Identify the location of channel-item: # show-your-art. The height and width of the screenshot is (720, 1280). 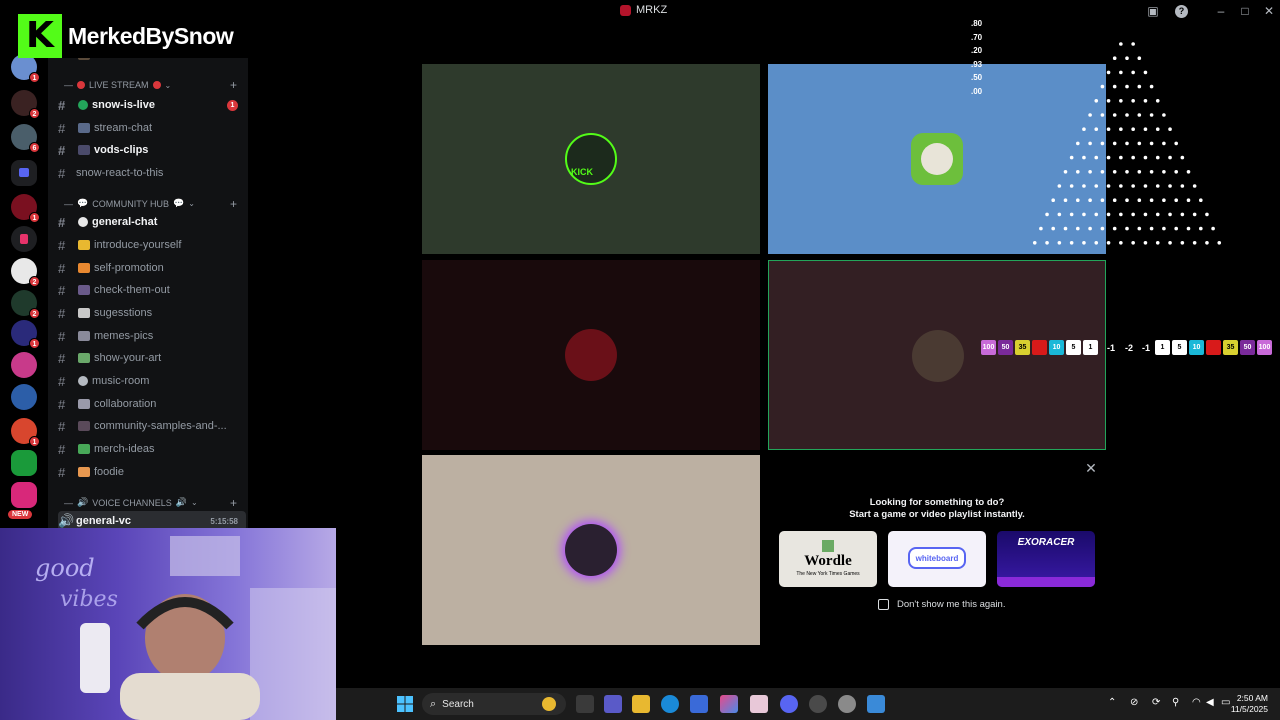
(152, 358).